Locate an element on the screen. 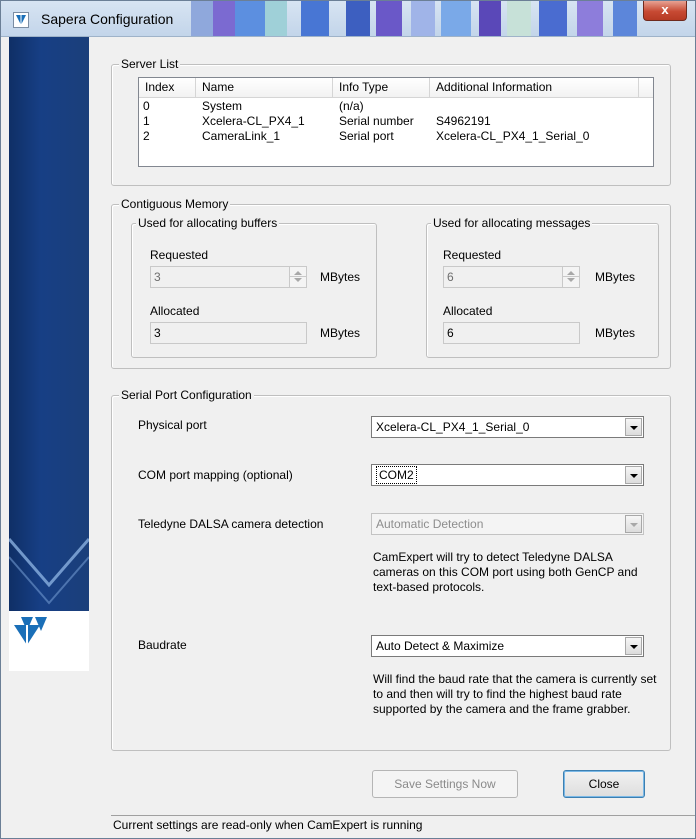  buffers-allocated-value: 3 is located at coordinates (157, 333).